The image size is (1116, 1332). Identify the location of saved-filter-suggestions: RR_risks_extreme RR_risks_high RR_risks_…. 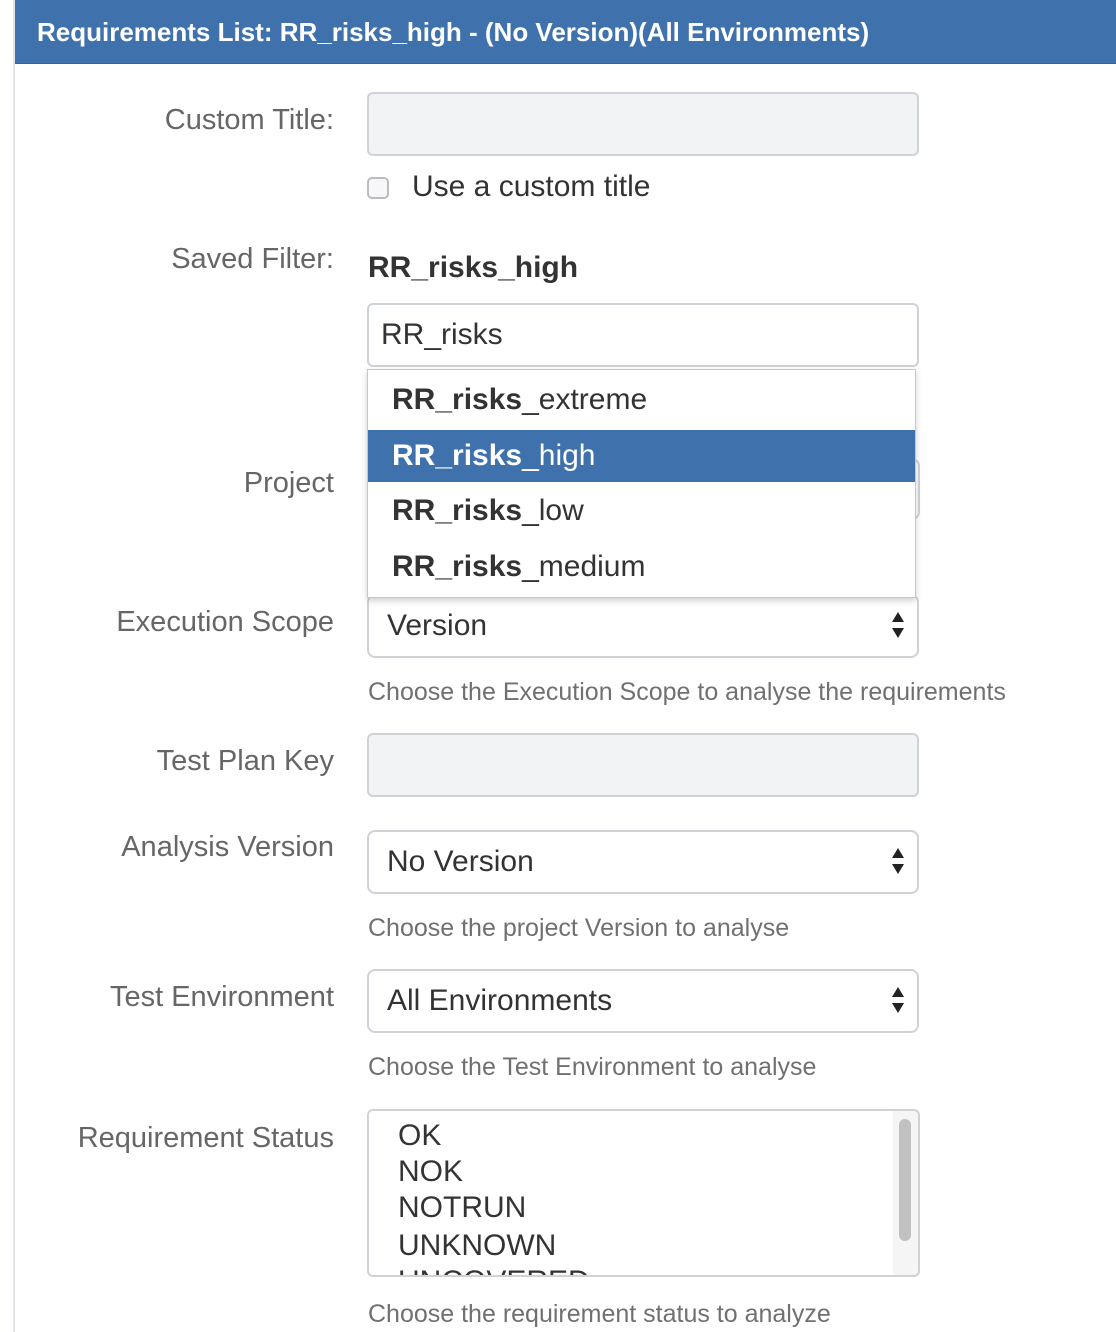
(641, 483).